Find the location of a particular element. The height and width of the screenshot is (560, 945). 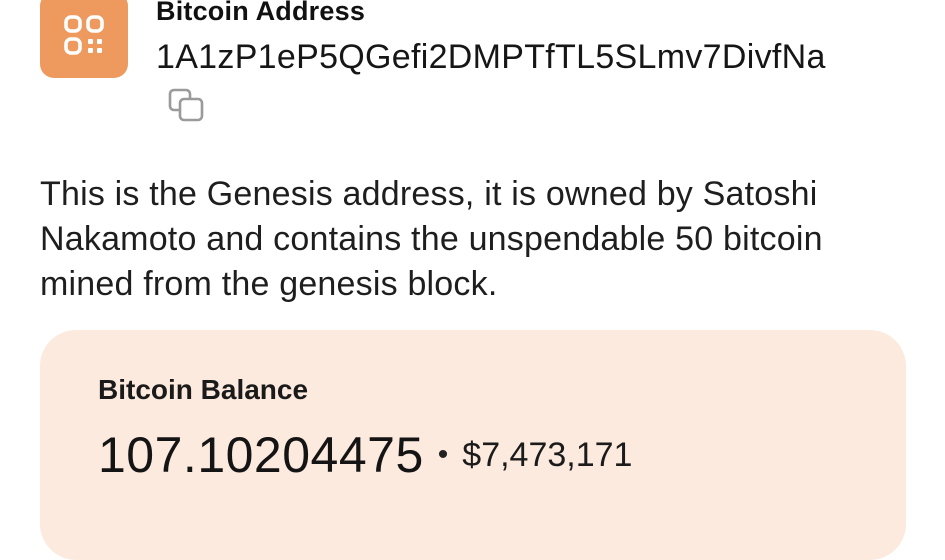

balance-btc-value: 107.10204475 is located at coordinates (261, 455).